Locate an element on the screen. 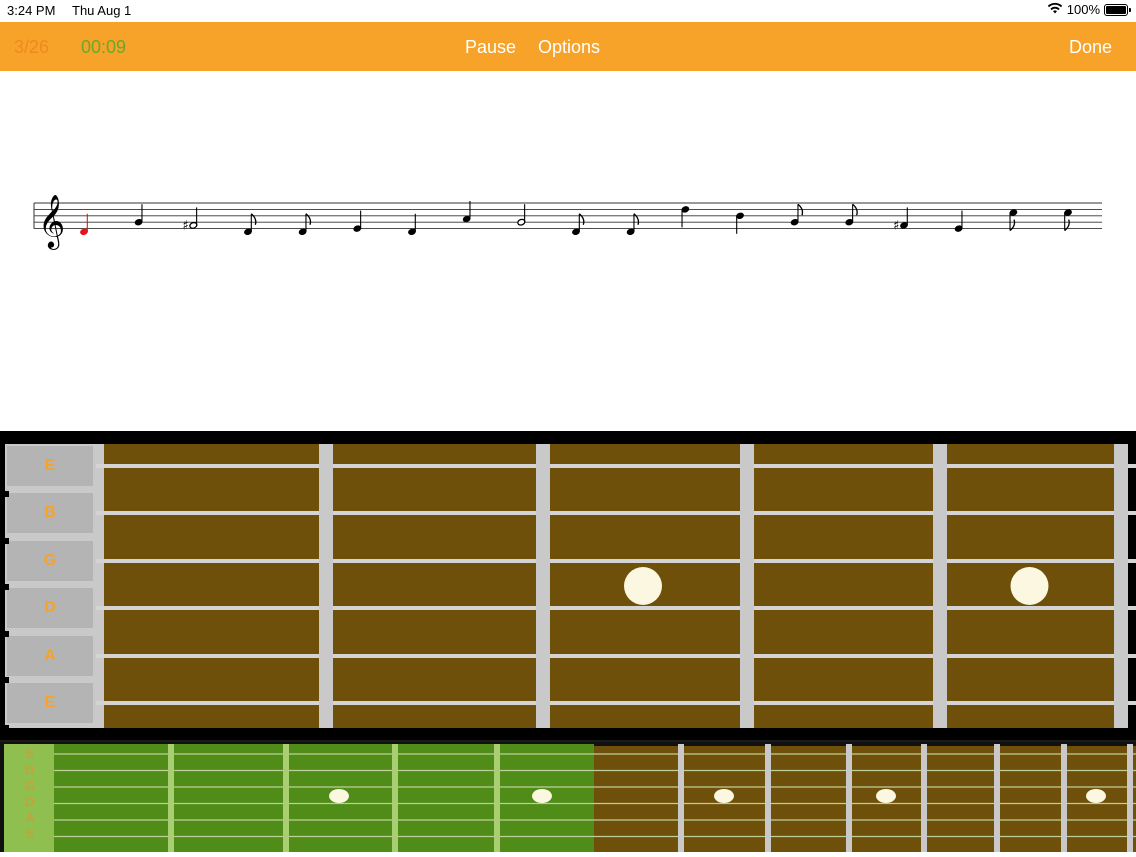 The width and height of the screenshot is (1136, 857). mini-string-label: D is located at coordinates (29, 801).